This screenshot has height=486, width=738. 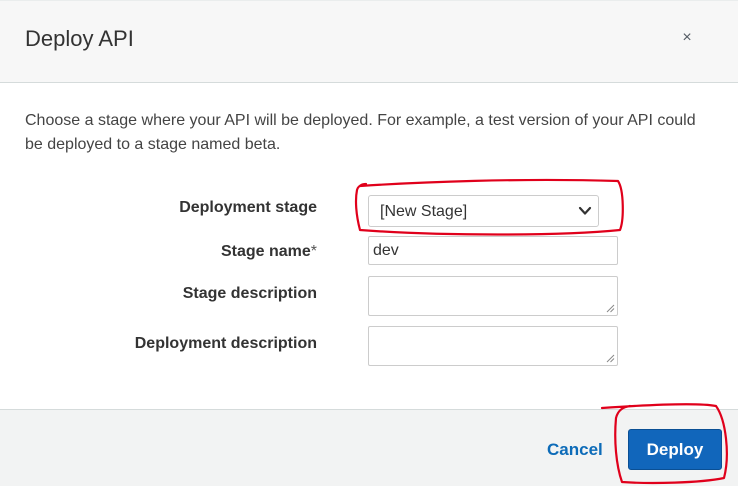 I want to click on close-icon: ×, so click(x=687, y=38).